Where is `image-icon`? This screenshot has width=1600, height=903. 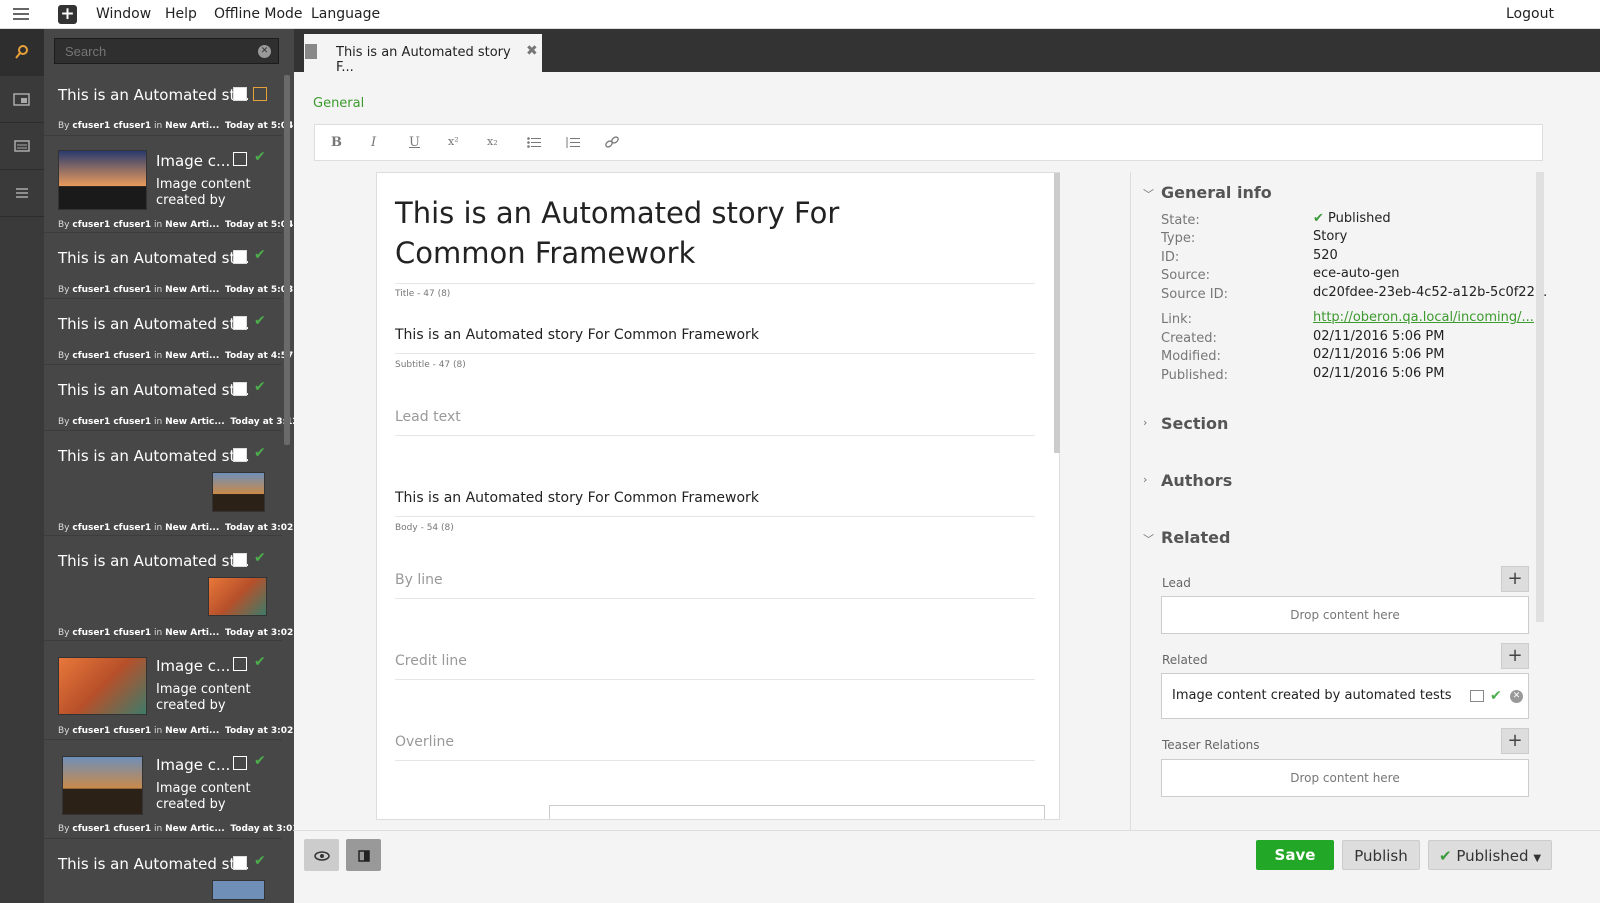 image-icon is located at coordinates (240, 664).